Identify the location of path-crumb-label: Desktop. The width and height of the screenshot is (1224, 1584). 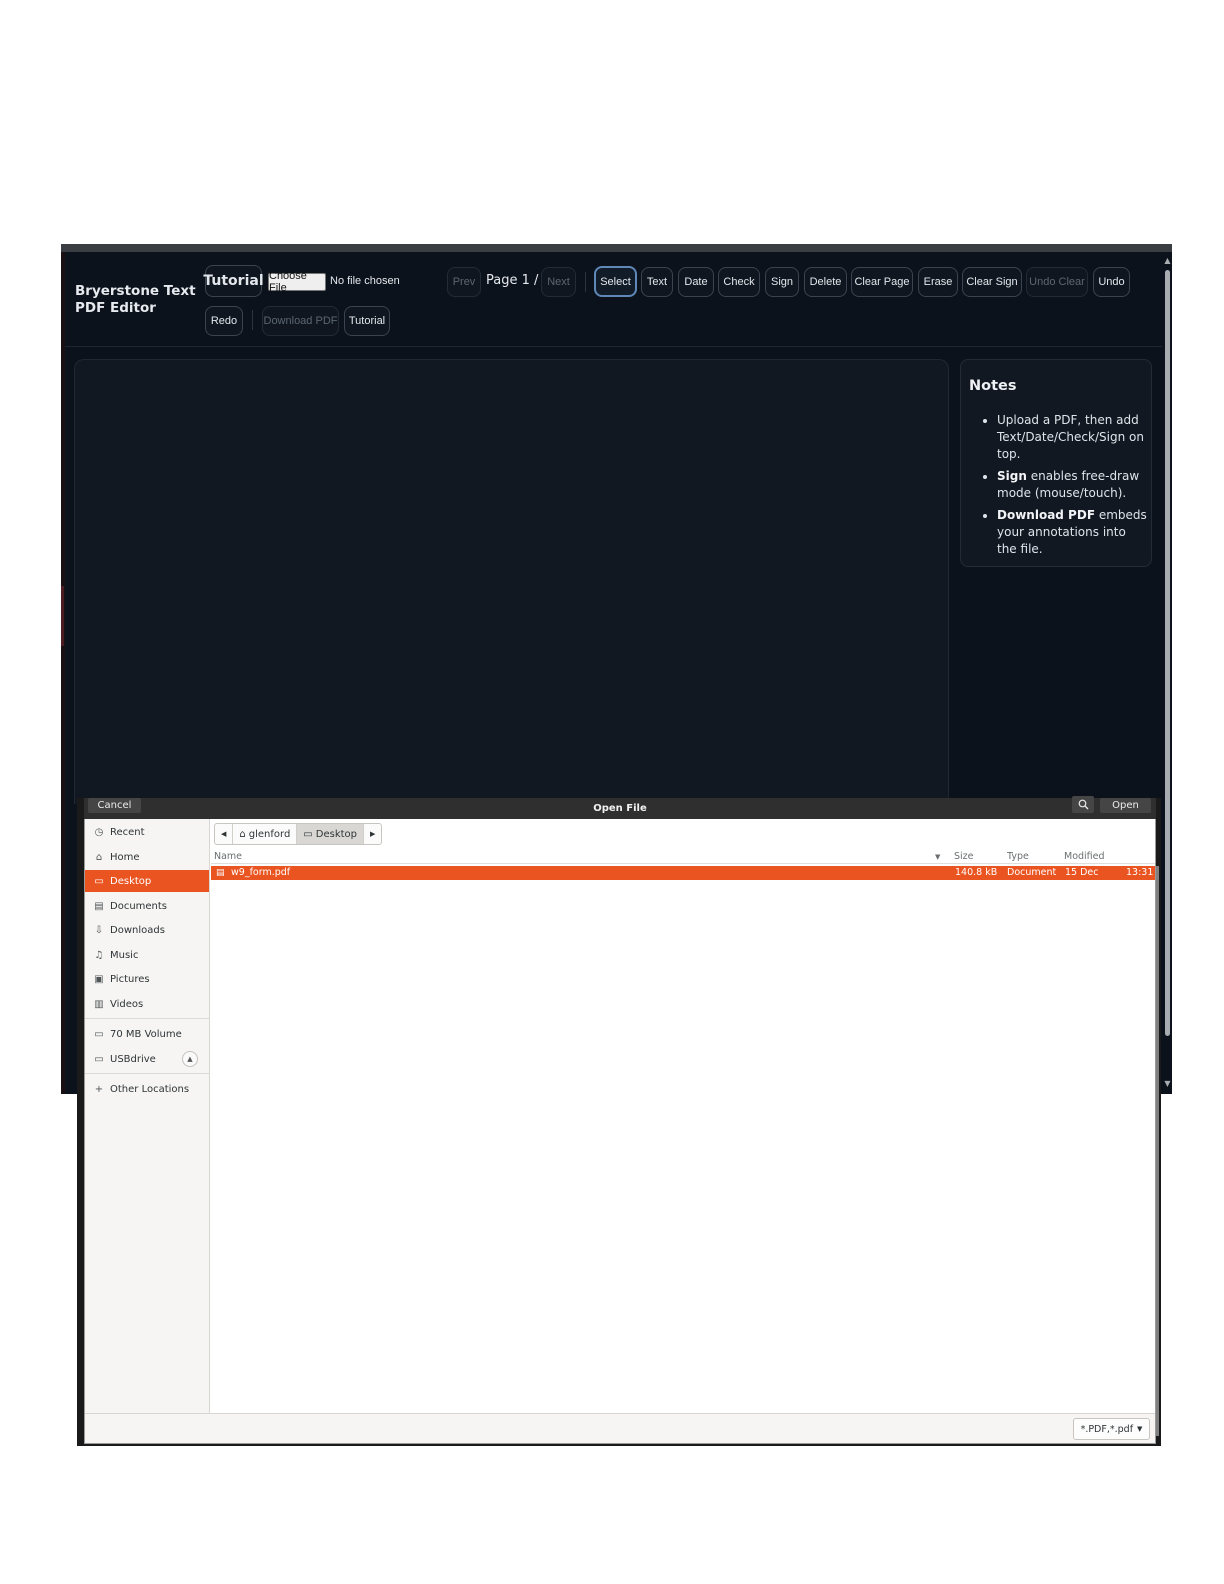
(336, 834).